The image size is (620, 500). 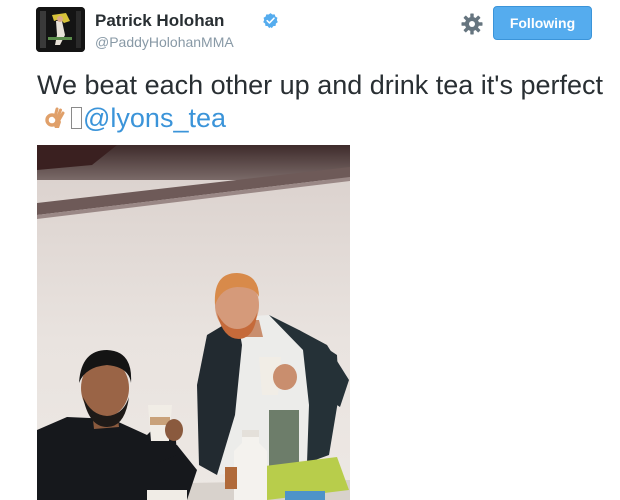 I want to click on missing-glyph-icon, so click(x=76, y=118).